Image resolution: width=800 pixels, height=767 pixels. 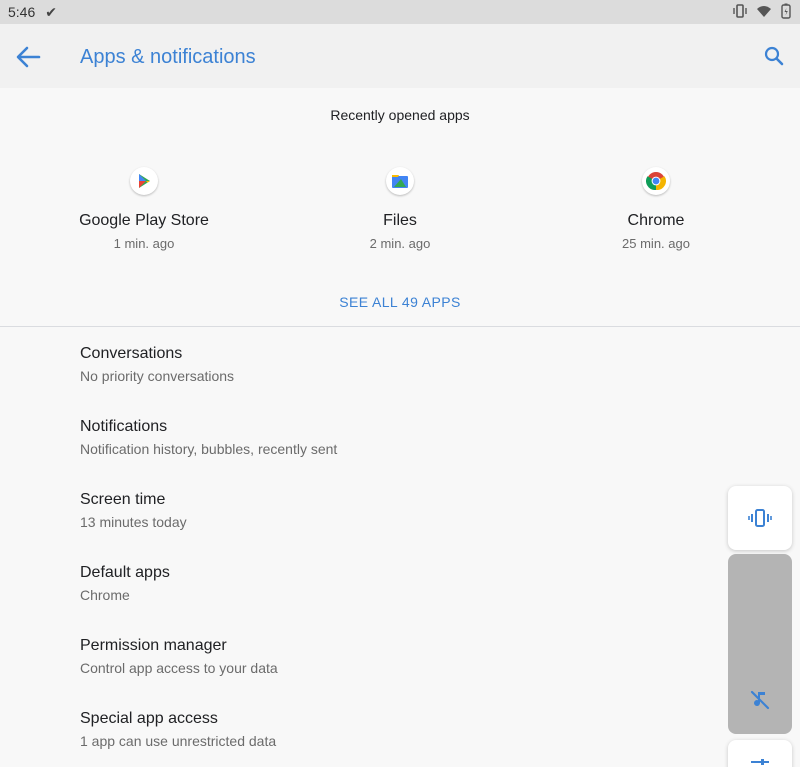 I want to click on setting-title: Special app access, so click(x=149, y=718).